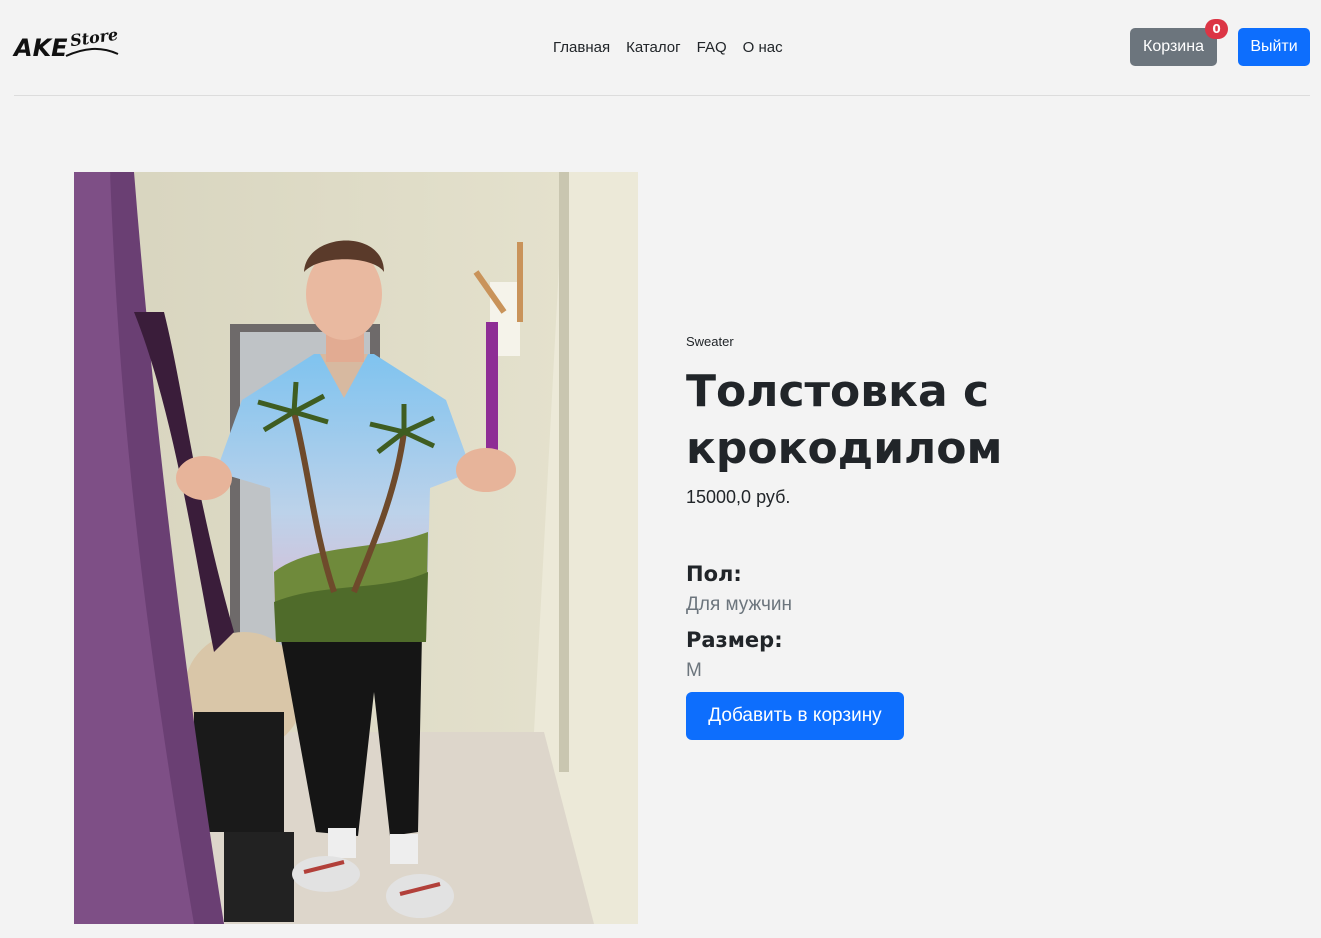 The width and height of the screenshot is (1321, 938). I want to click on logo-swoosh-icon, so click(92, 52).